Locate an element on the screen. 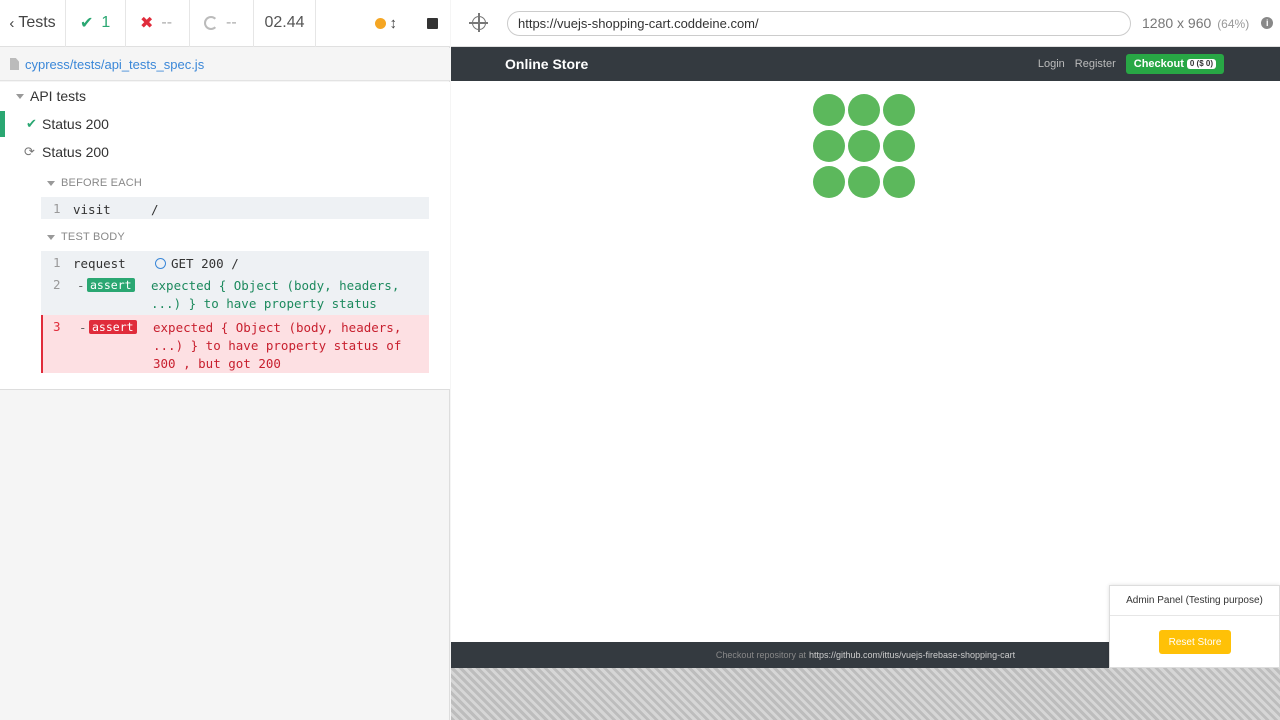 This screenshot has height=720, width=1280. loading-spinner is located at coordinates (865, 146).